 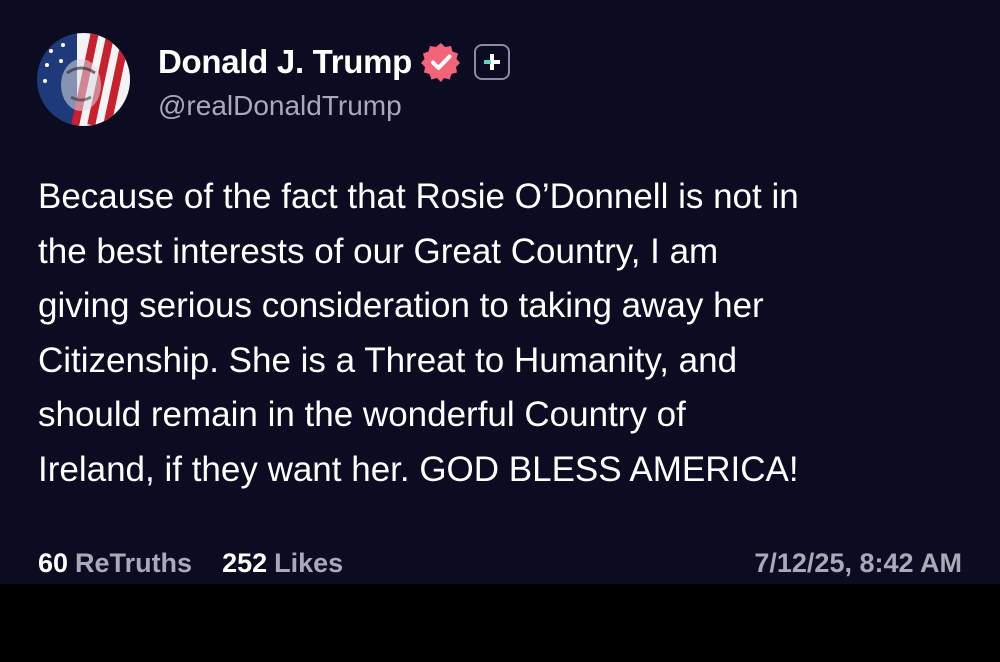 What do you see at coordinates (309, 563) in the screenshot?
I see `likes-label: Likes` at bounding box center [309, 563].